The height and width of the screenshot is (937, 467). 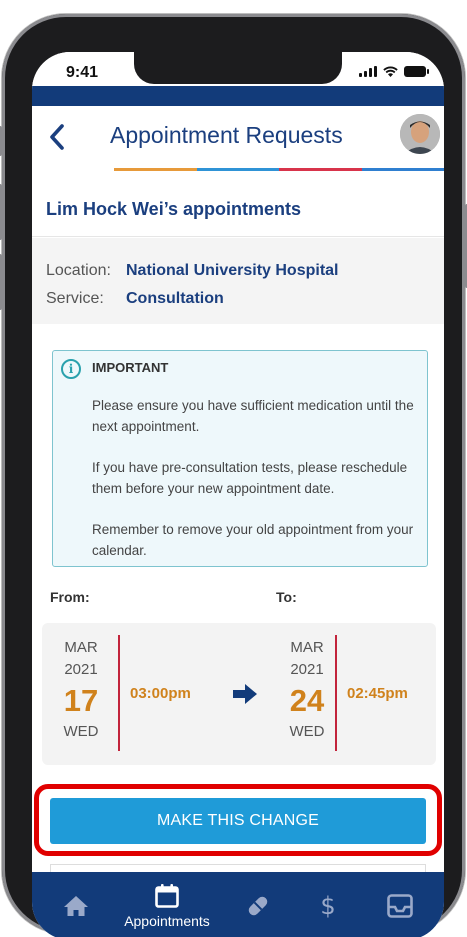 I want to click on from-date: MAR 2021 17 WED, so click(x=81, y=690).